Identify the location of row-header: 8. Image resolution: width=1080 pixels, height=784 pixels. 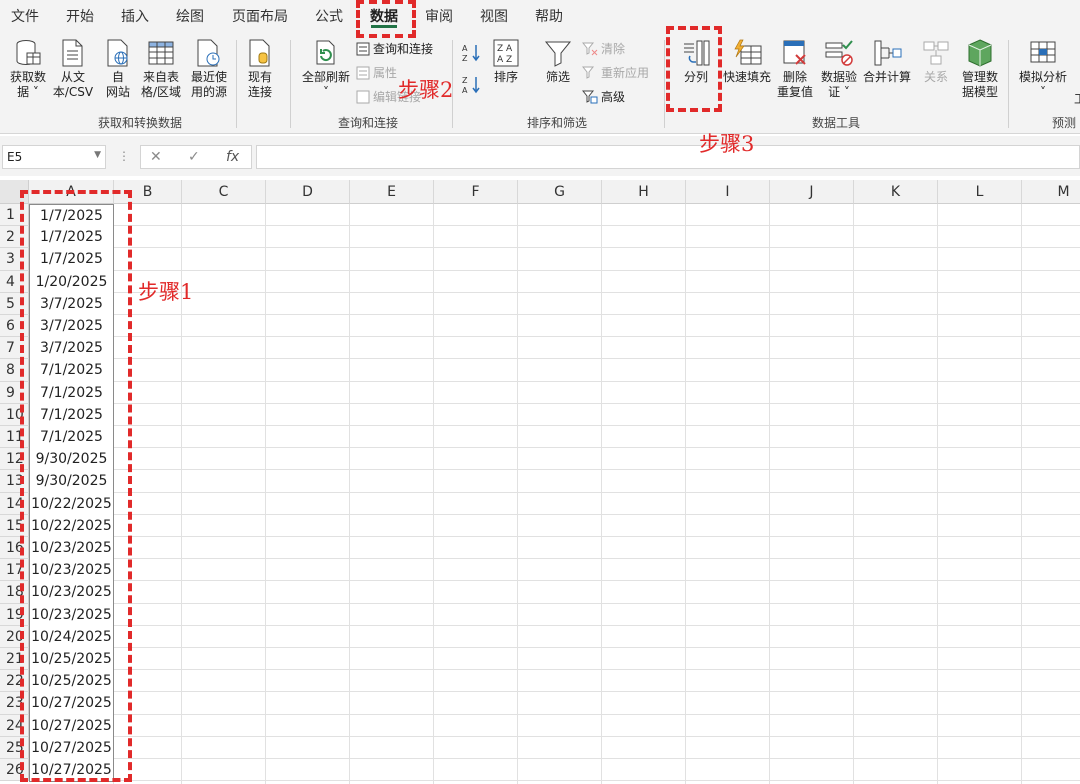
(14, 370).